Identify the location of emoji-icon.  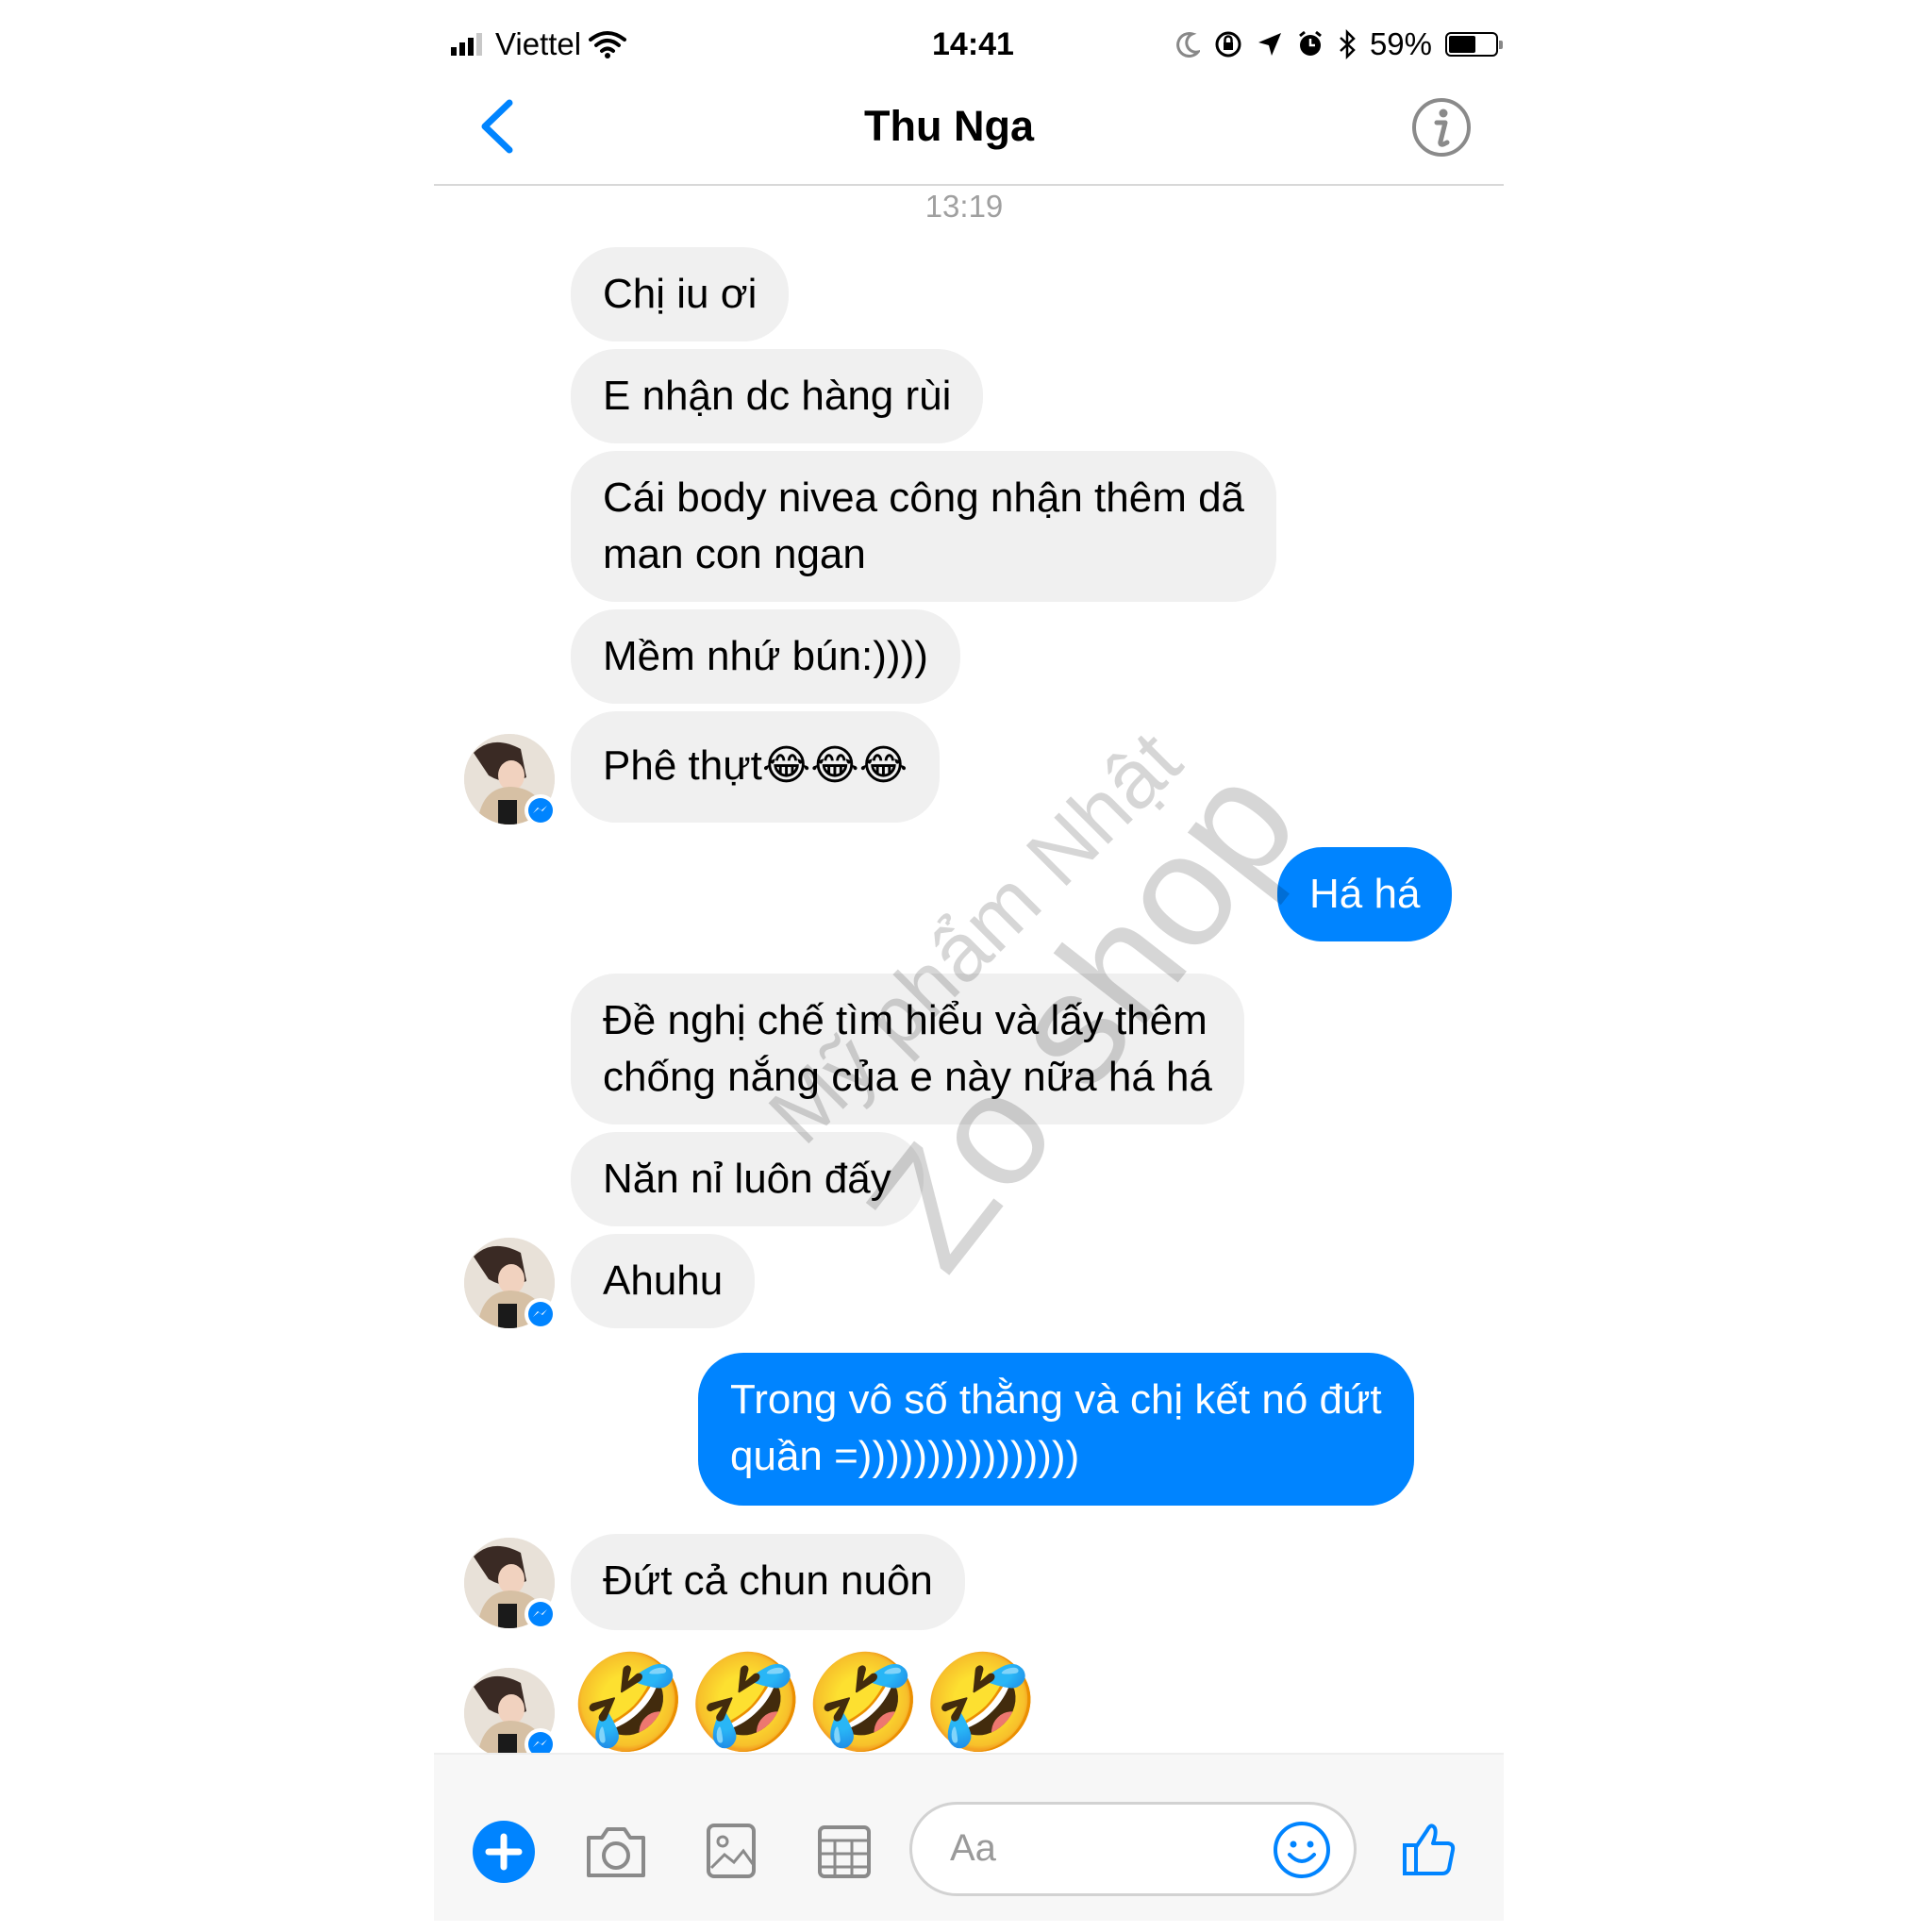
(1302, 1850).